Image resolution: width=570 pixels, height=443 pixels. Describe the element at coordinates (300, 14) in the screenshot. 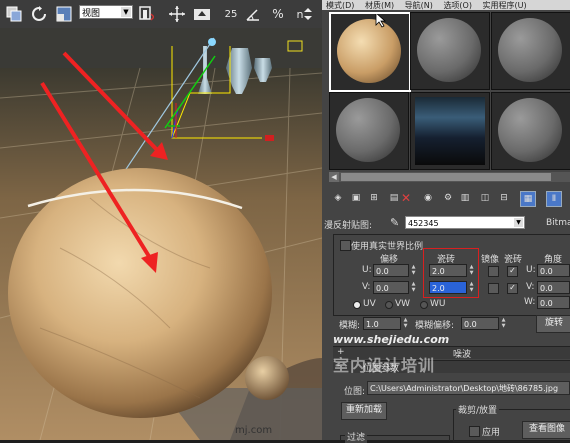

I see `spinner-label: n` at that location.